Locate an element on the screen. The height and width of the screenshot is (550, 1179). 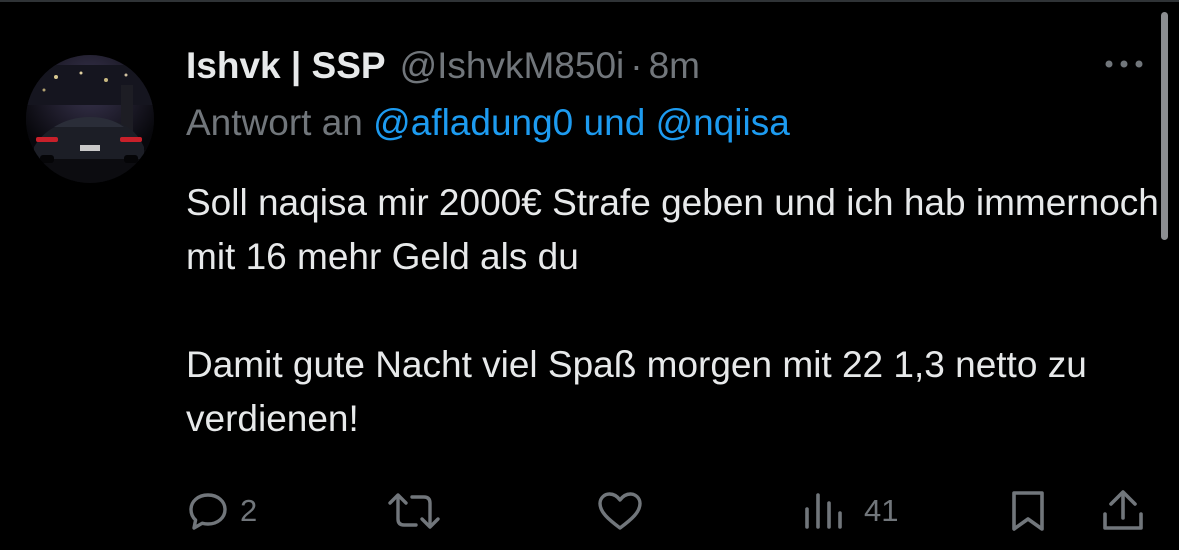
bookmark-icon is located at coordinates (1028, 511).